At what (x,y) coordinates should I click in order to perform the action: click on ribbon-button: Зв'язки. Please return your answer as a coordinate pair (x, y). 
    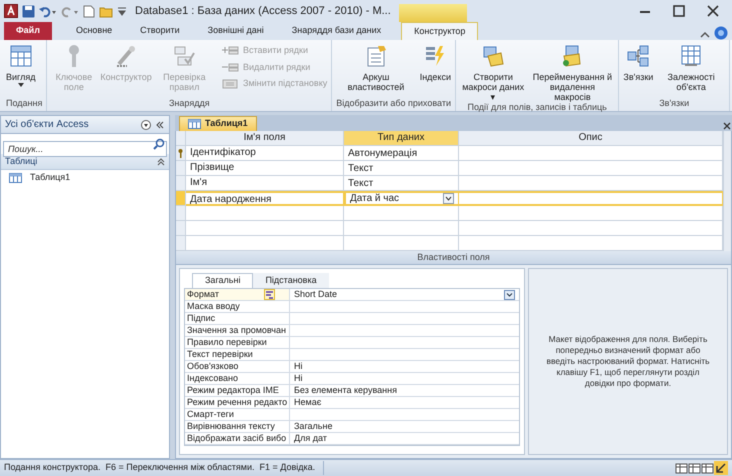
    Looking at the image, I should click on (638, 63).